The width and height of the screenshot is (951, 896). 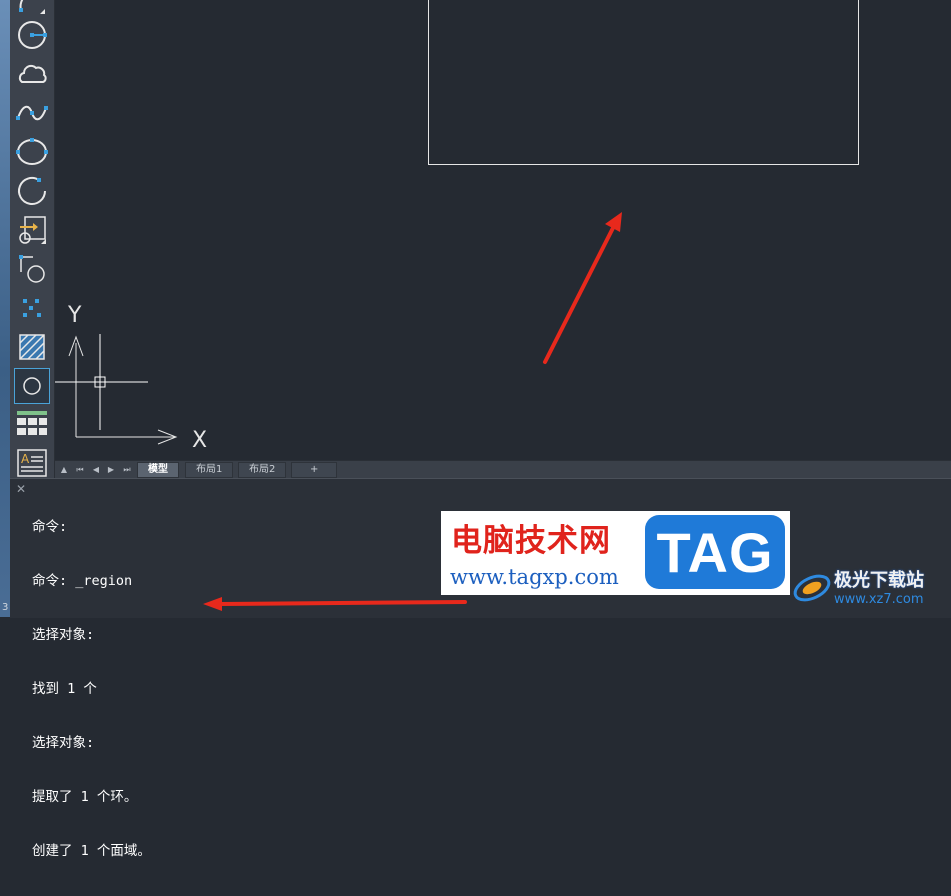 I want to click on crosshair-cursor, so click(x=101, y=382).